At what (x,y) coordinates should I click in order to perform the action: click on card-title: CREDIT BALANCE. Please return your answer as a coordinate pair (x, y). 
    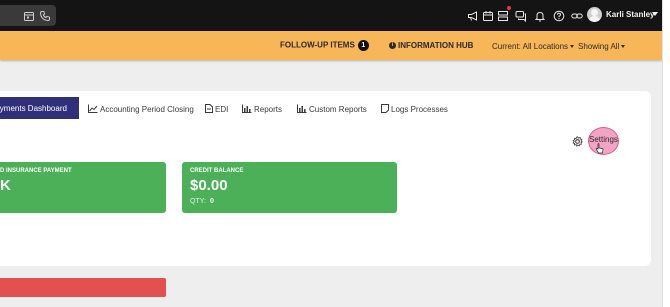
    Looking at the image, I should click on (217, 171).